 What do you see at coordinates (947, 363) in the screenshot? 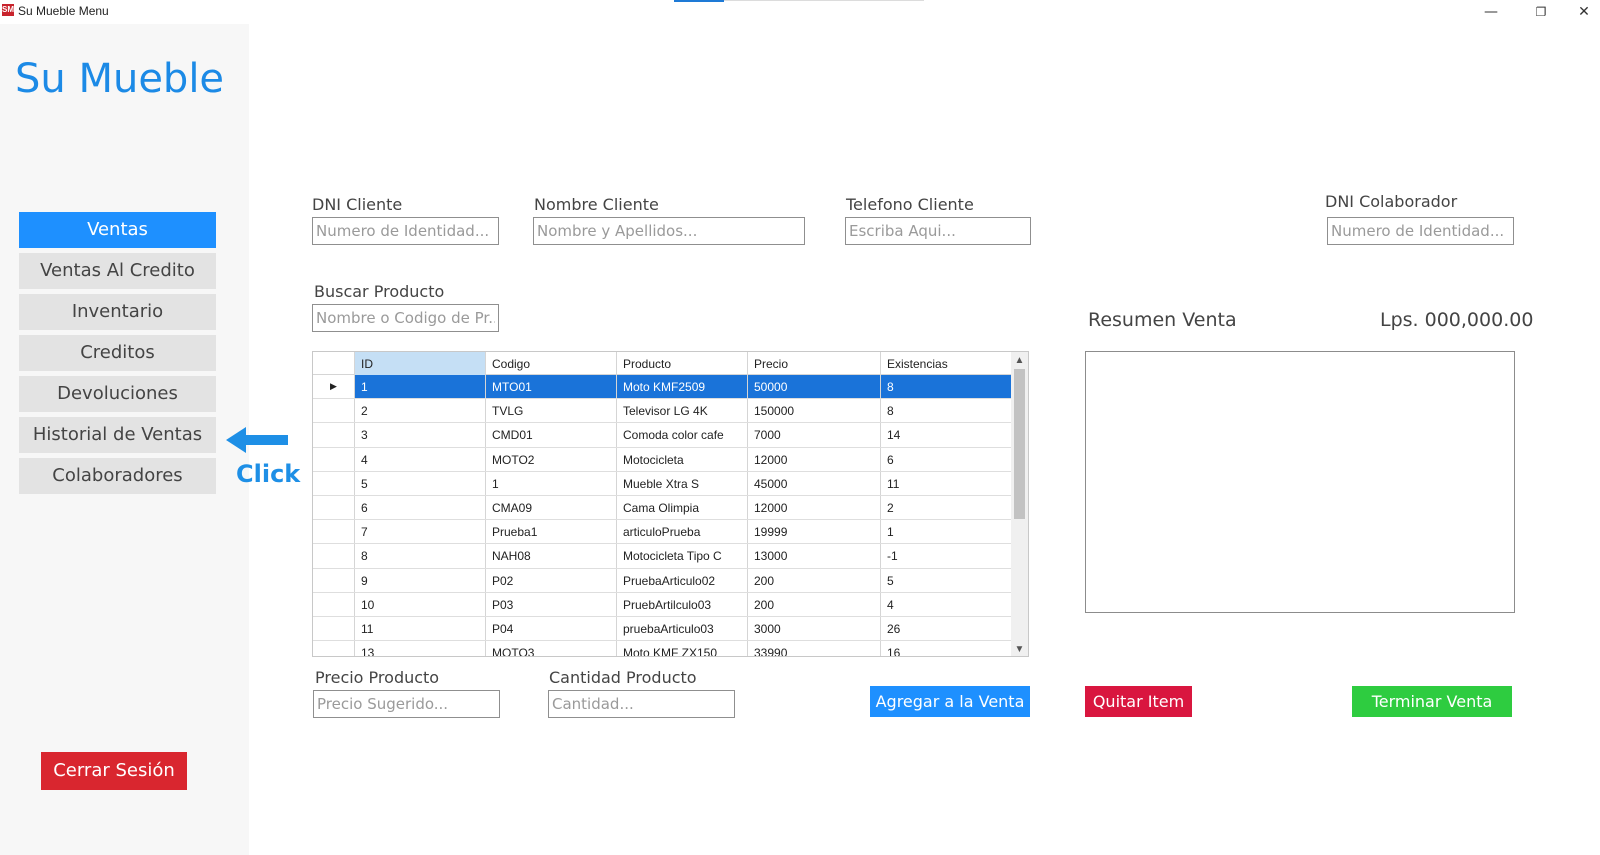
I see `column-header-existencias: Existencias` at bounding box center [947, 363].